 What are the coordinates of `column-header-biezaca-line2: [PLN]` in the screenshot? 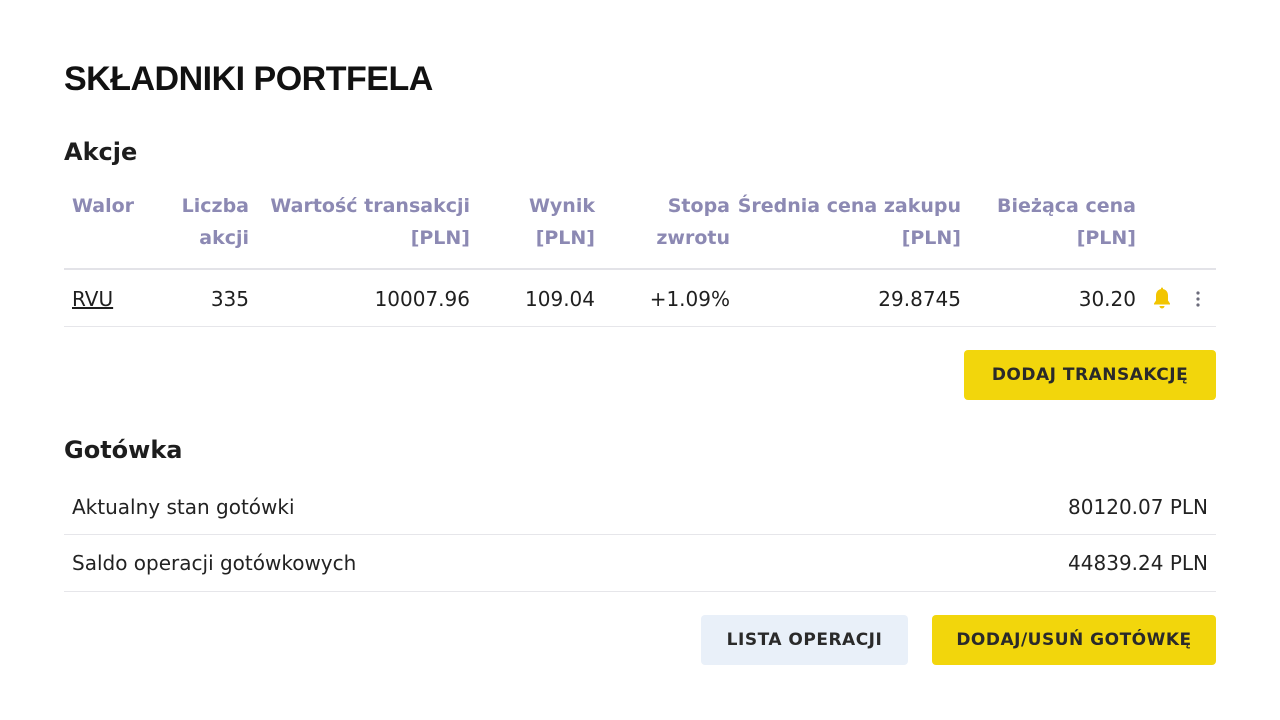 It's located at (1106, 238).